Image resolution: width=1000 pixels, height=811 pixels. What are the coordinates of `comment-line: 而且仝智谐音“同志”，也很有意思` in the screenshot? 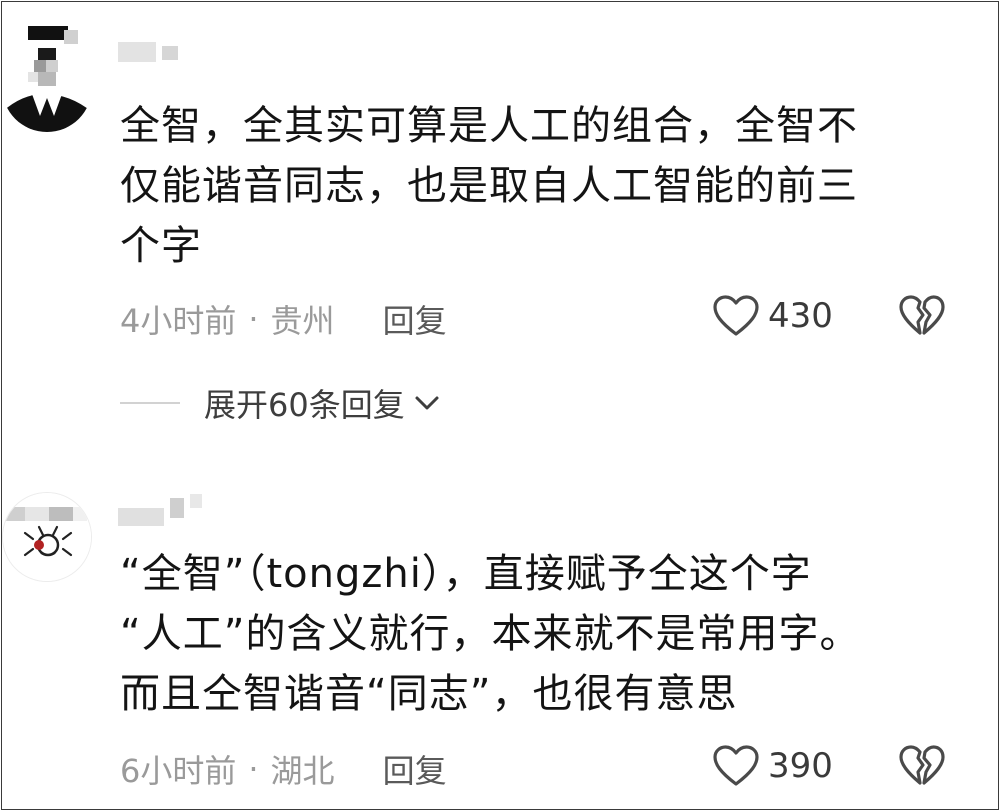 It's located at (429, 694).